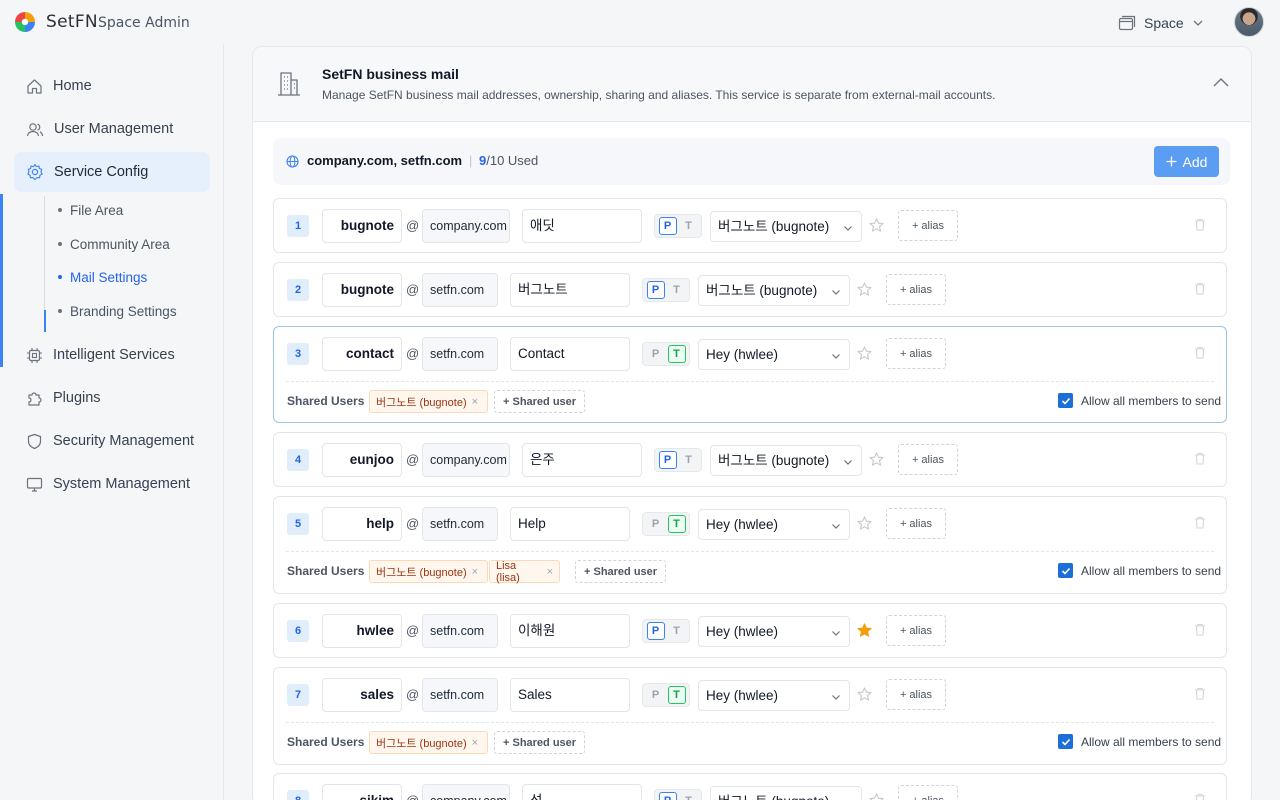 The height and width of the screenshot is (800, 1280). Describe the element at coordinates (112, 484) in the screenshot. I see `sidebar-item-system-management: System Management` at that location.